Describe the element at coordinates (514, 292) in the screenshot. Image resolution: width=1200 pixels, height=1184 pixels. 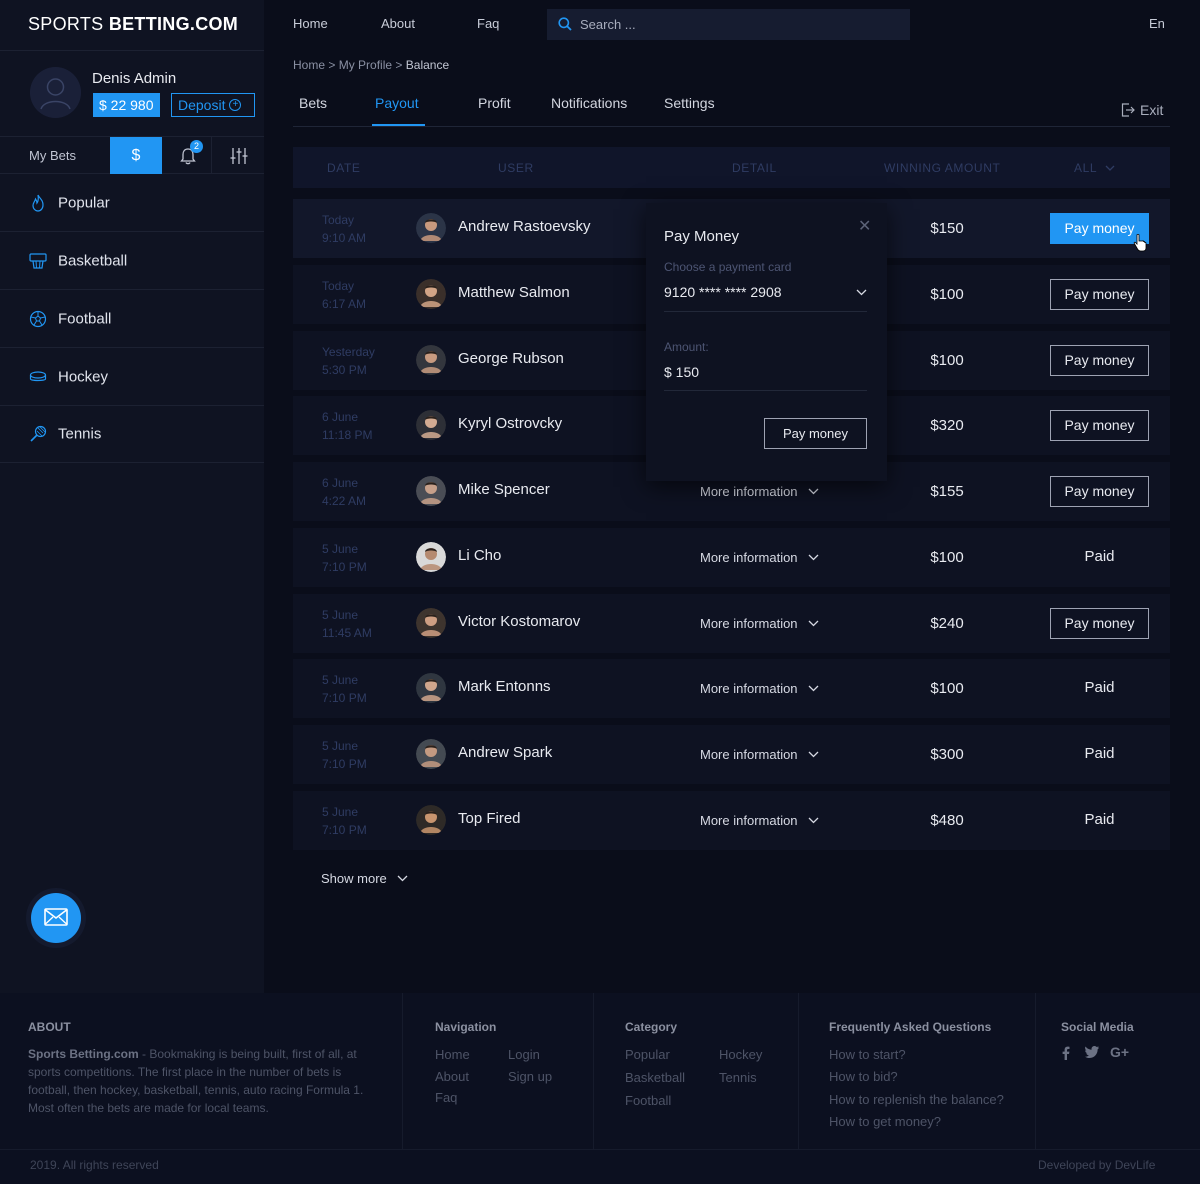
I see `user-name: Matthew Salmon` at that location.